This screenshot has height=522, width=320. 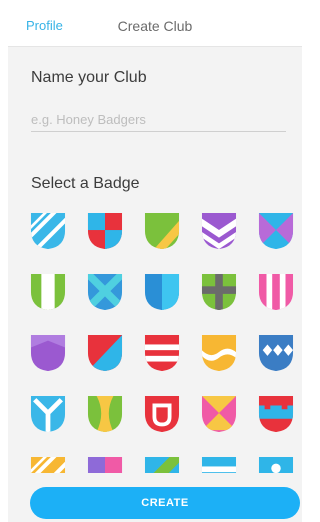 I want to click on arch-icon, so click(x=162, y=414).